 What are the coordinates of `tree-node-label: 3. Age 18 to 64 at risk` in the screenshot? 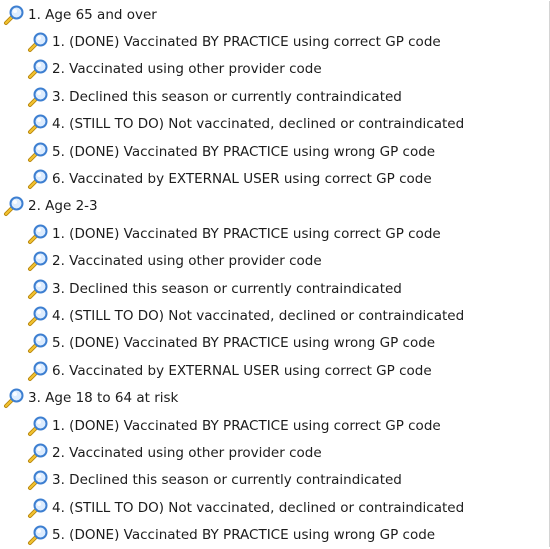 It's located at (103, 398).